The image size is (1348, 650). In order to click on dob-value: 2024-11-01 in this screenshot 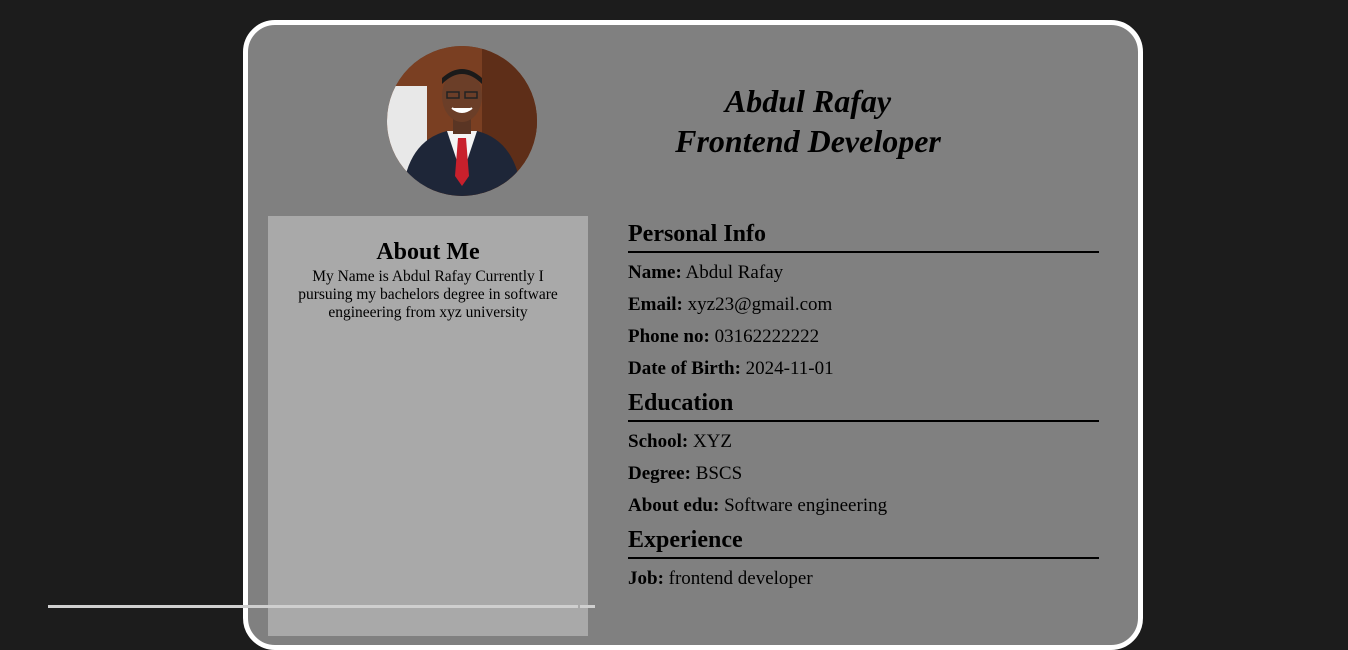, I will do `click(787, 368)`.